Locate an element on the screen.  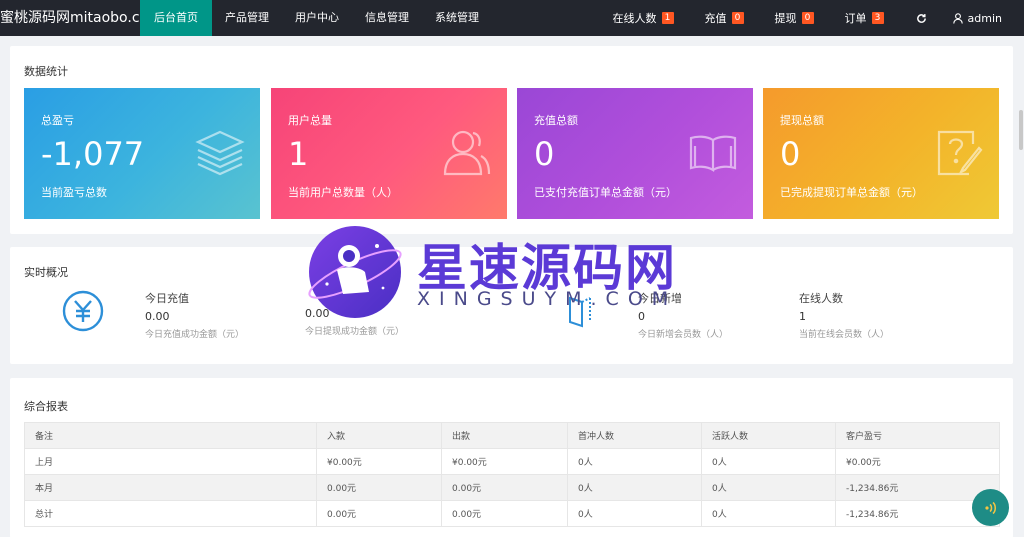
card-desc: 已支付充值订单总金额（元） is located at coordinates (605, 192).